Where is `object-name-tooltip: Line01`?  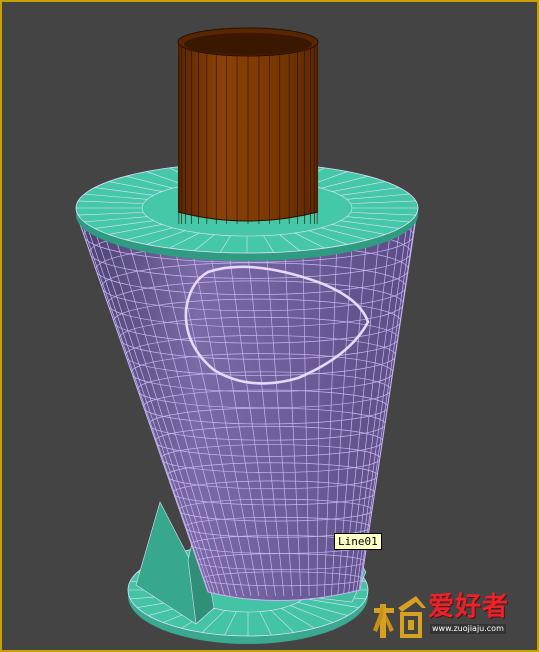
object-name-tooltip: Line01 is located at coordinates (358, 541).